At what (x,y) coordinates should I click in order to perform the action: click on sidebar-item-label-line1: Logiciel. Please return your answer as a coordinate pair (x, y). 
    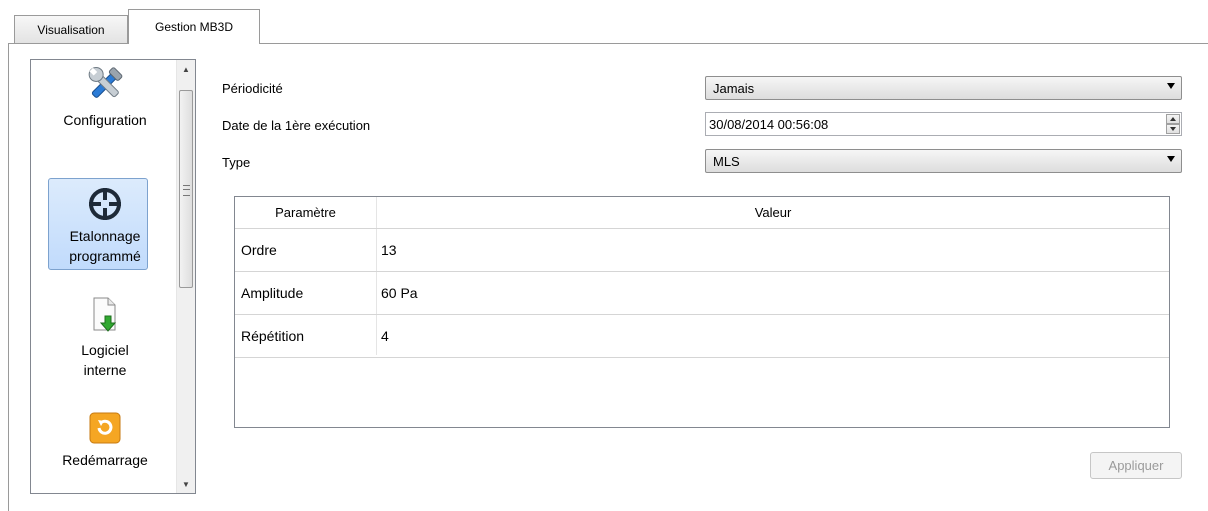
    Looking at the image, I should click on (105, 350).